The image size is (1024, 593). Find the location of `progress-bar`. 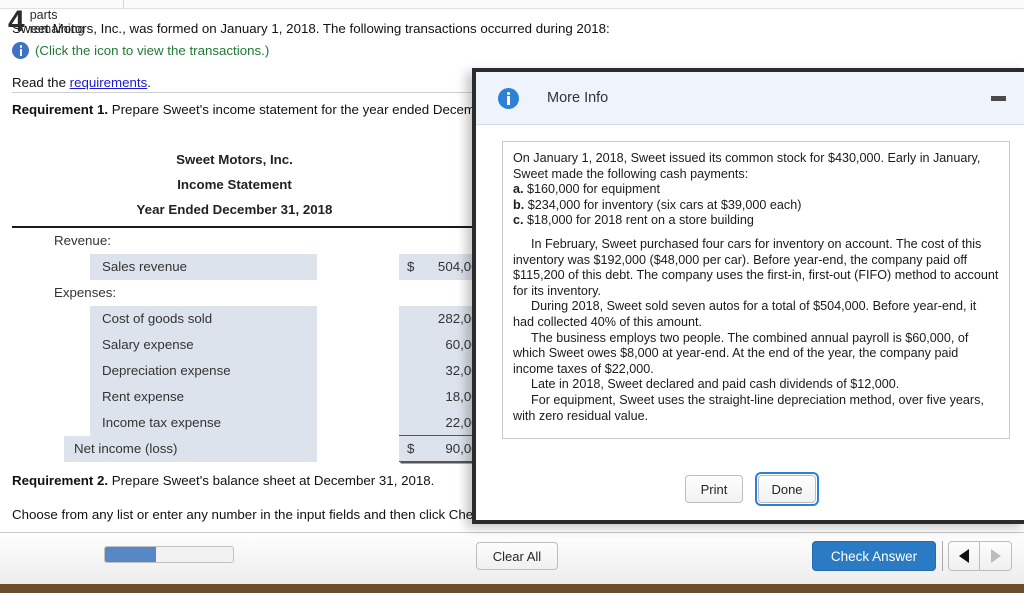

progress-bar is located at coordinates (169, 554).